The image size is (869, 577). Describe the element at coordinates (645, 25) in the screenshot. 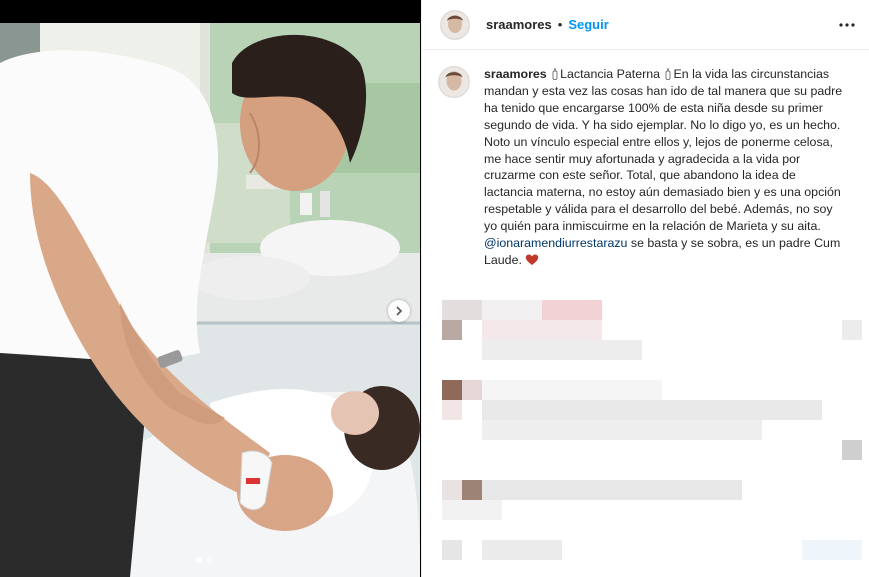

I see `post-header: sraamores • Seguir` at that location.